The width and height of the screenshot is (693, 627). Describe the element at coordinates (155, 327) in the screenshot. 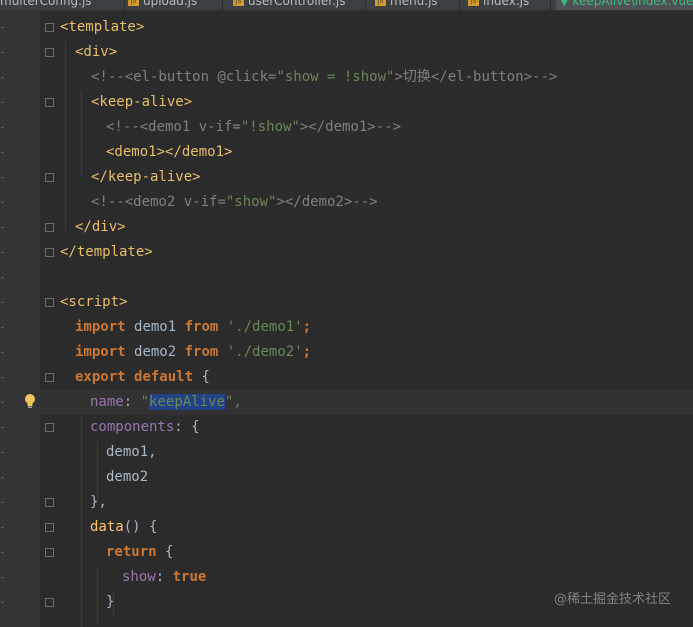

I see `identifier: demo1` at that location.